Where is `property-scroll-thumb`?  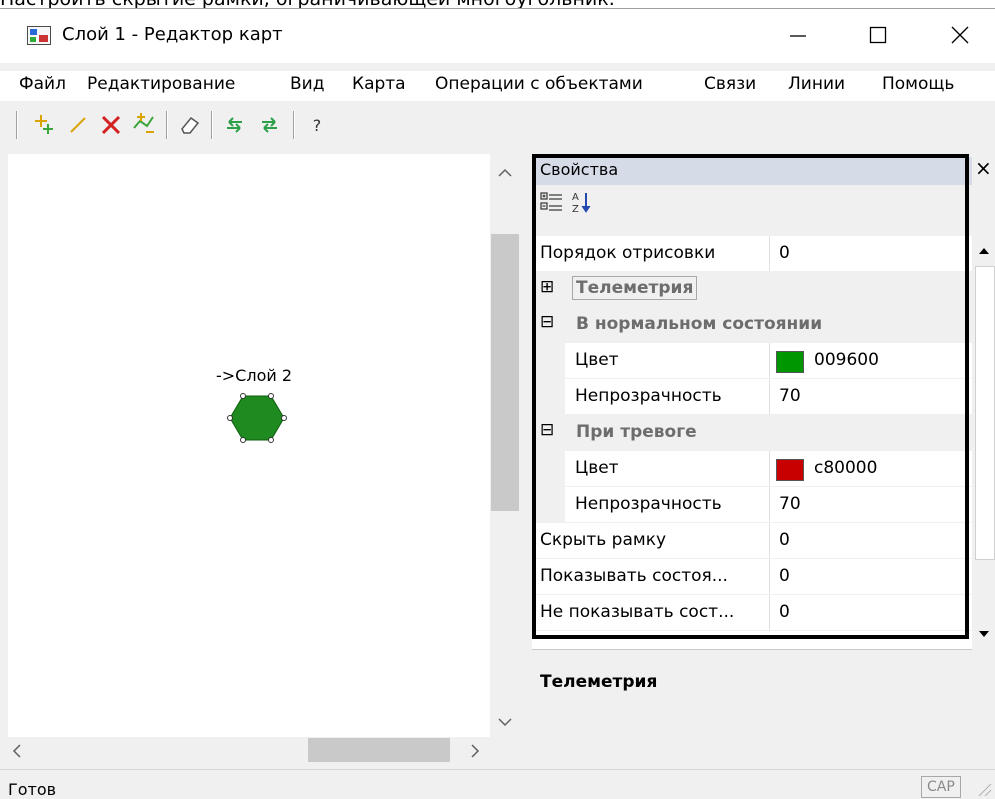 property-scroll-thumb is located at coordinates (985, 413).